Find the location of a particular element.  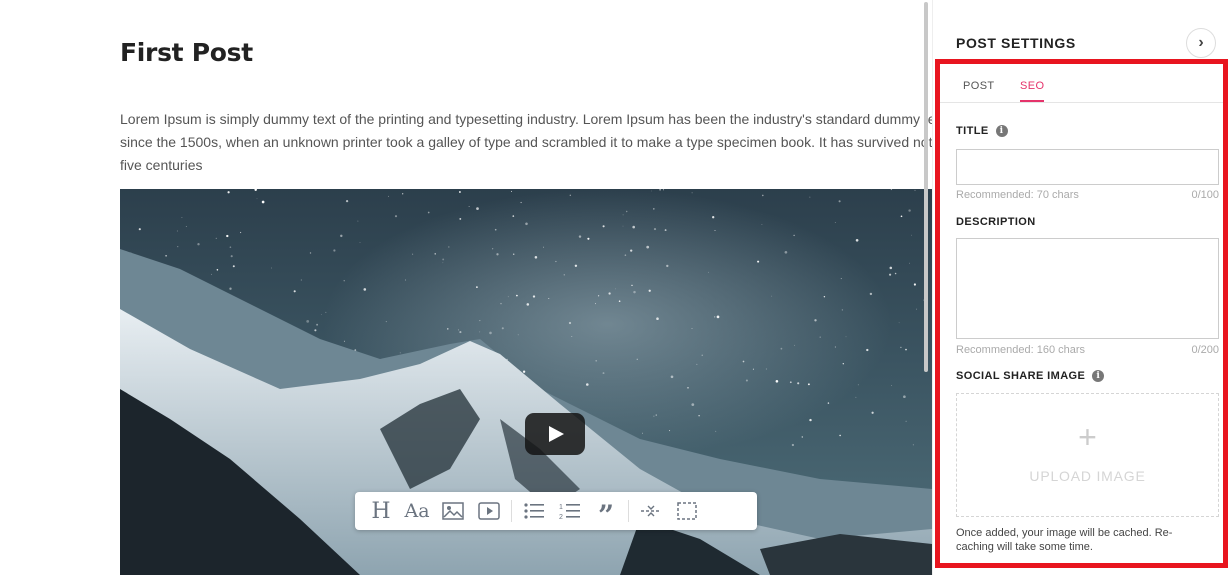

seo-description-counter: 0/200 is located at coordinates (1205, 350).